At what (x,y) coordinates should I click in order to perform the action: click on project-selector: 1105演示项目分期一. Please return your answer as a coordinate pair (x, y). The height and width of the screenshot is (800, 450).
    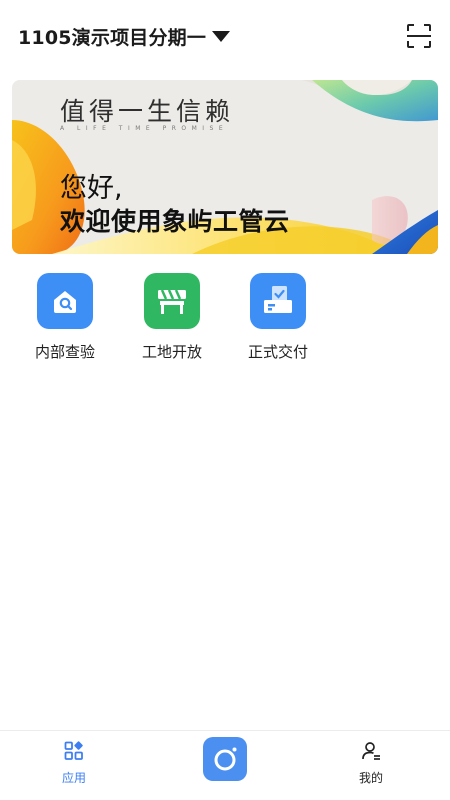
    Looking at the image, I should click on (124, 36).